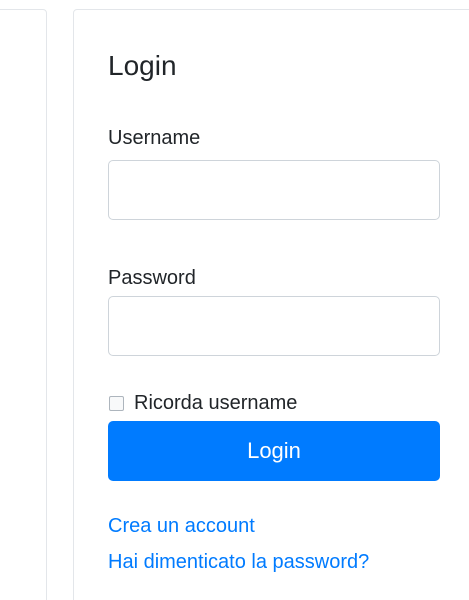 This screenshot has height=600, width=469. I want to click on password-label: Password, so click(152, 278).